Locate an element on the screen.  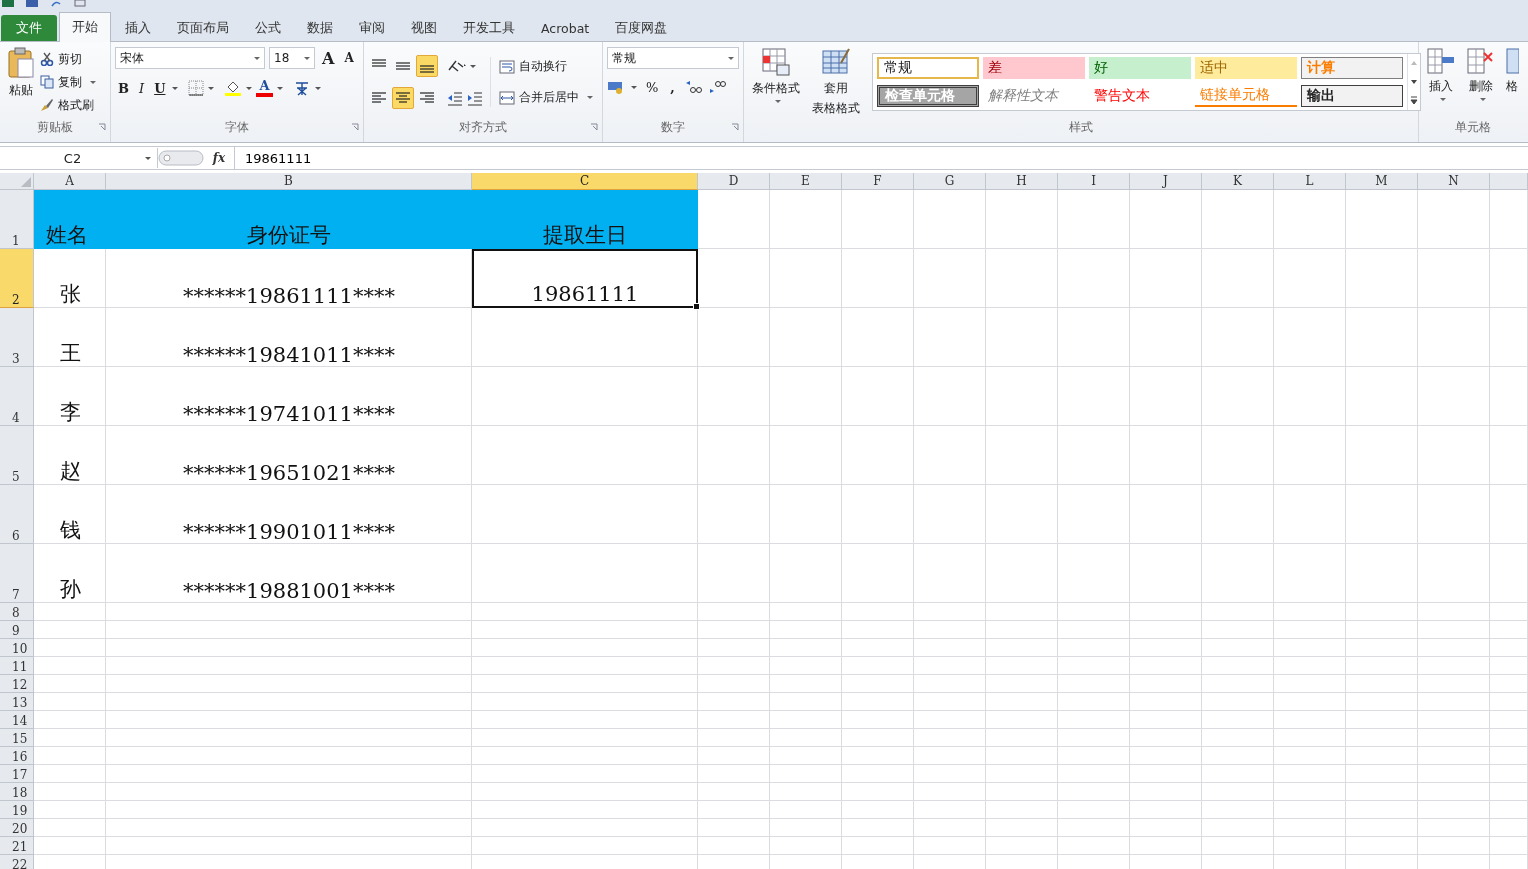
currency-icon is located at coordinates (616, 87).